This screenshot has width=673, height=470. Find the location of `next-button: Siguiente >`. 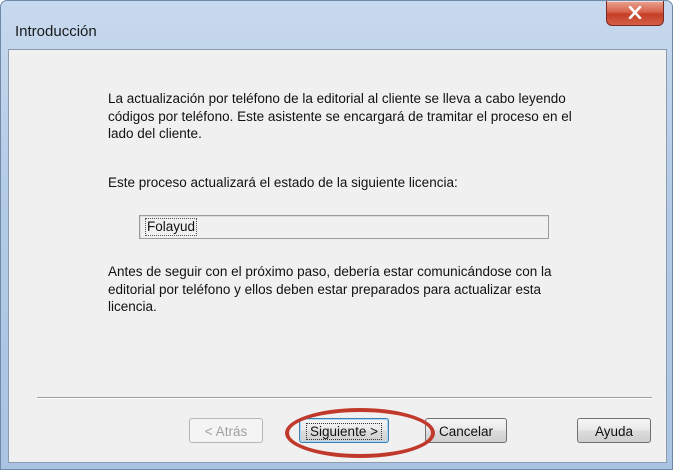

next-button: Siguiente > is located at coordinates (344, 430).